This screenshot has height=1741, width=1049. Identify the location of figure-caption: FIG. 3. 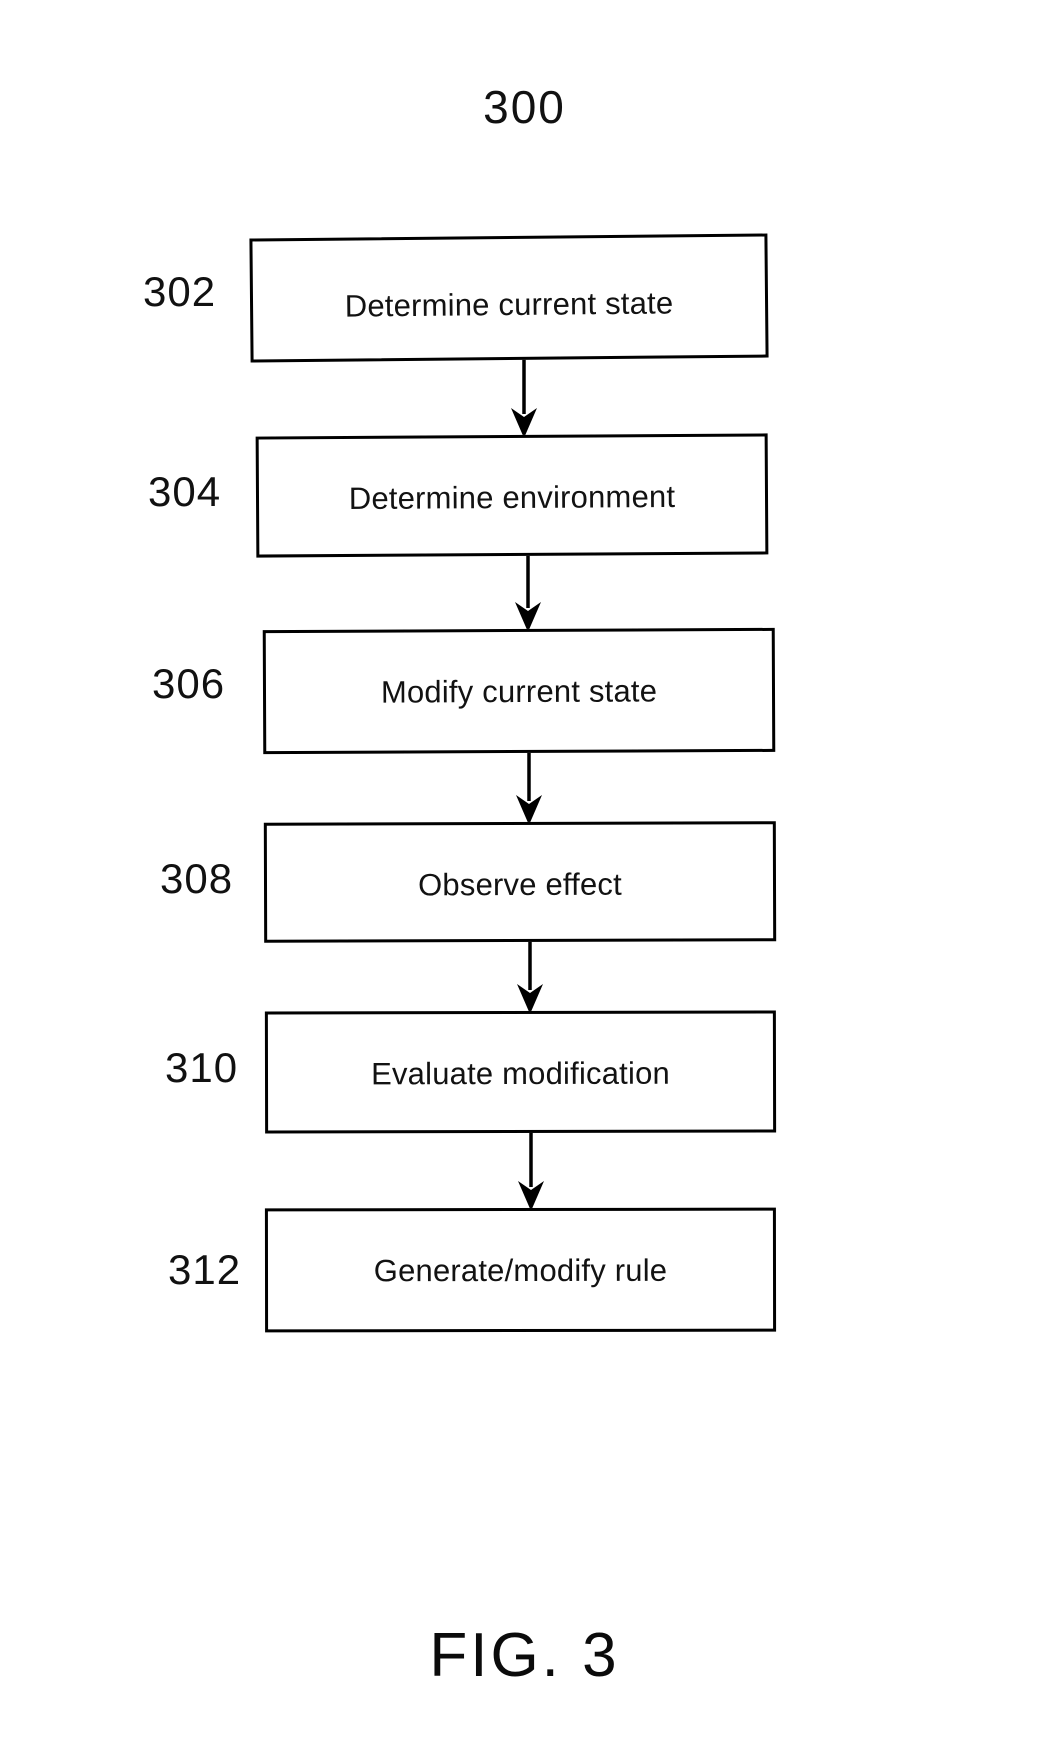
(524, 1655).